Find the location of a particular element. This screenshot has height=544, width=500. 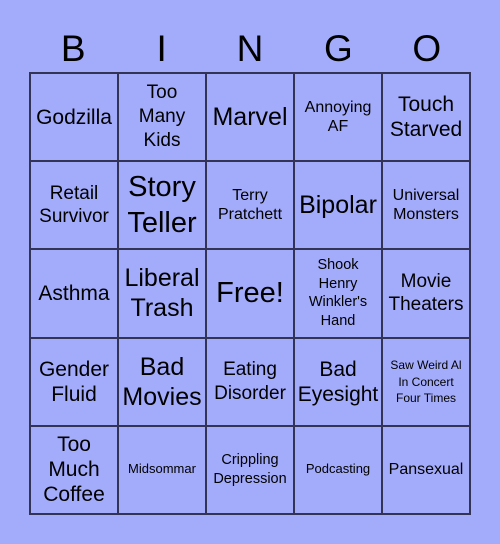

bingo-cell-free: Free! is located at coordinates (250, 293).